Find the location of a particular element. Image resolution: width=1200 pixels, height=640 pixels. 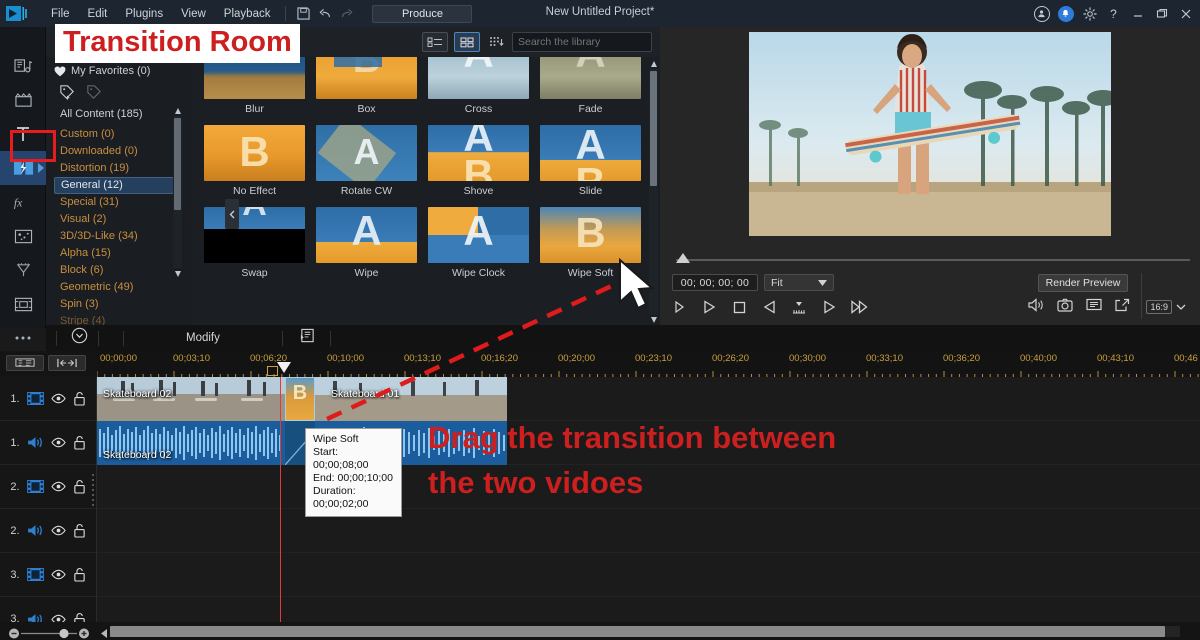

camera-icon is located at coordinates (1065, 307).